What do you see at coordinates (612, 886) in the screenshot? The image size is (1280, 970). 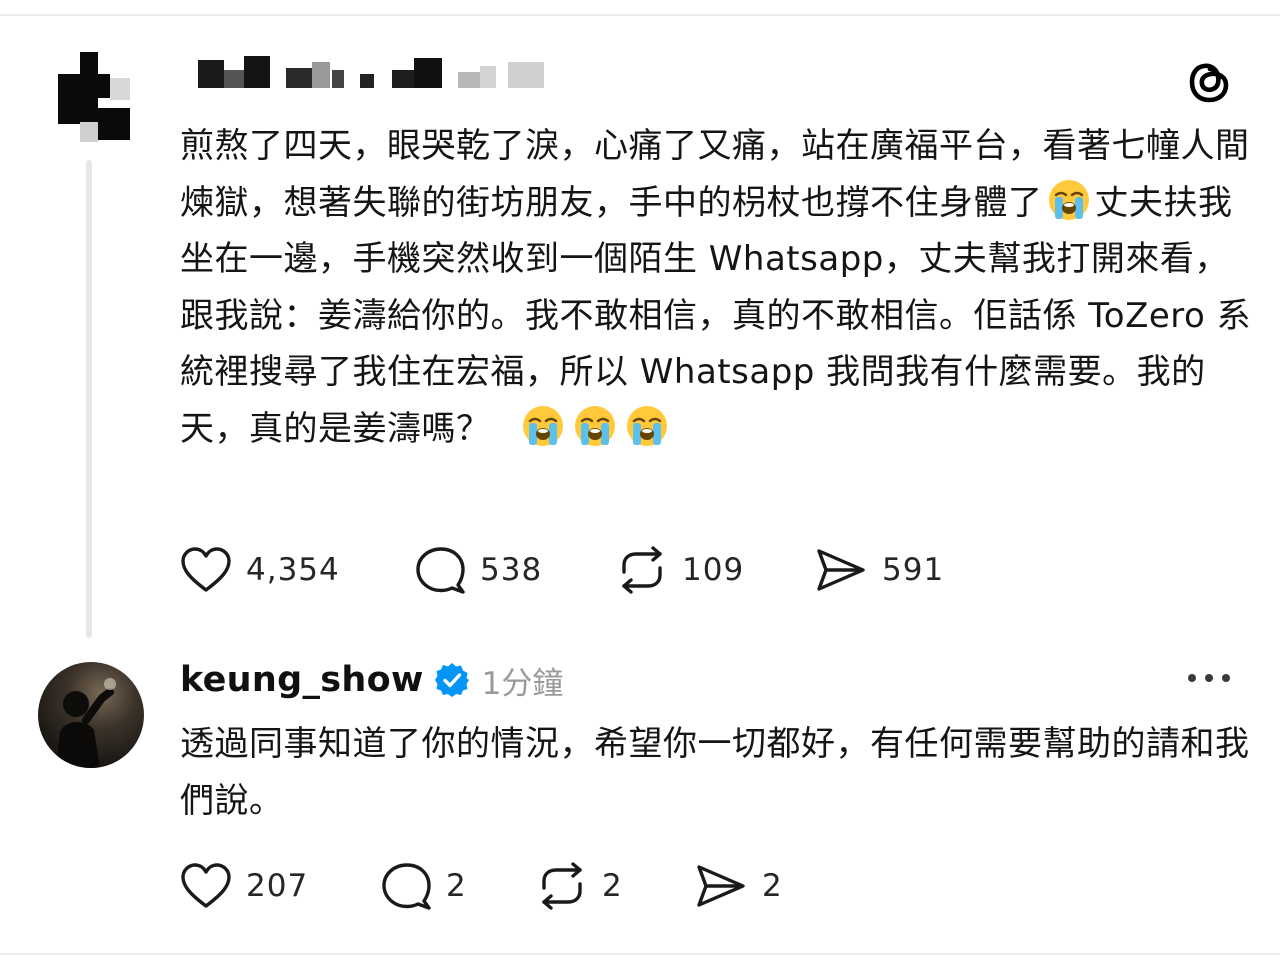 I see `repost-count: 2` at bounding box center [612, 886].